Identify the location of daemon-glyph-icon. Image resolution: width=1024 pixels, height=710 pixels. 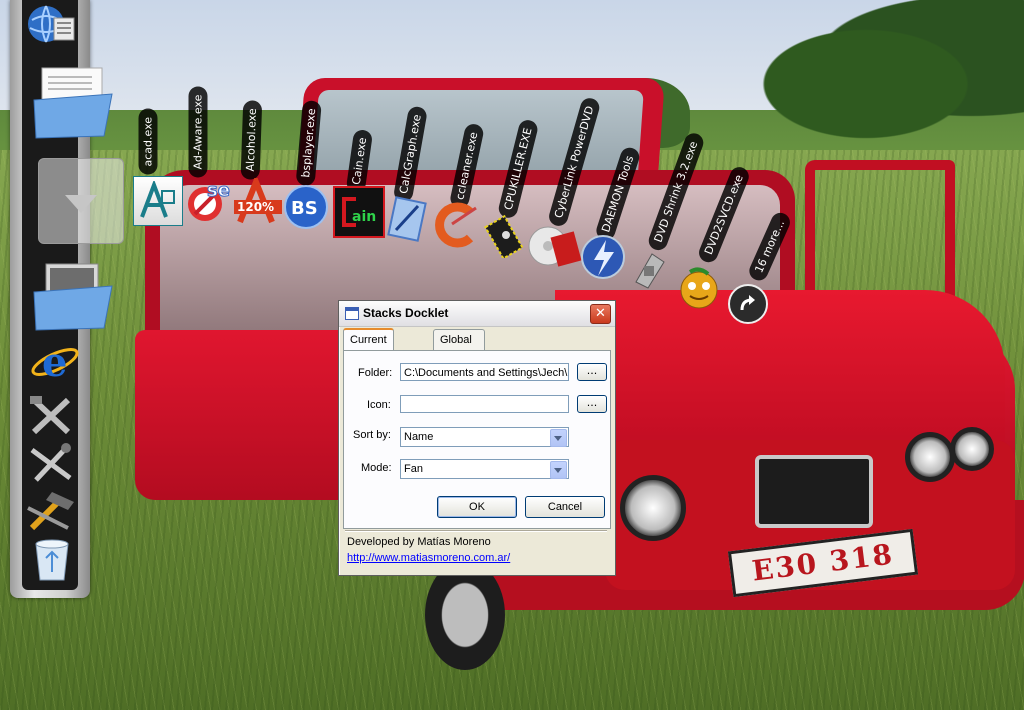
(603, 257).